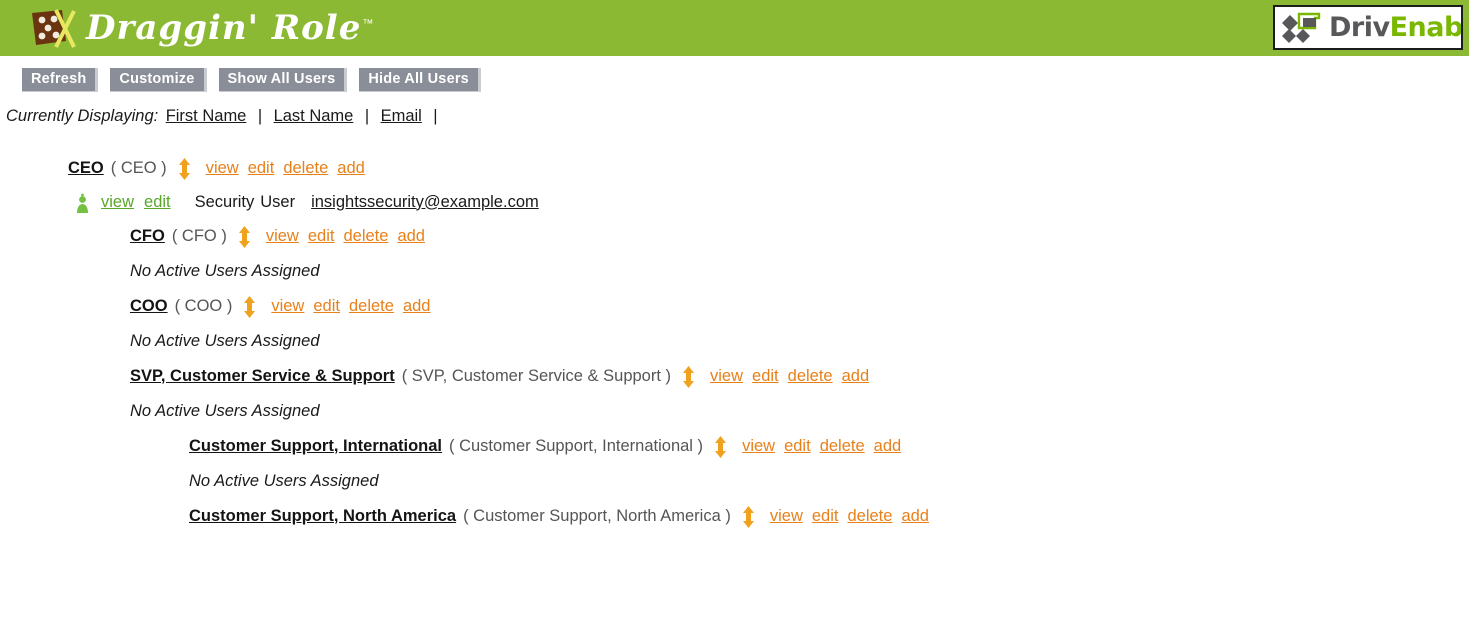 The width and height of the screenshot is (1469, 622). Describe the element at coordinates (82, 203) in the screenshot. I see `person-icon` at that location.